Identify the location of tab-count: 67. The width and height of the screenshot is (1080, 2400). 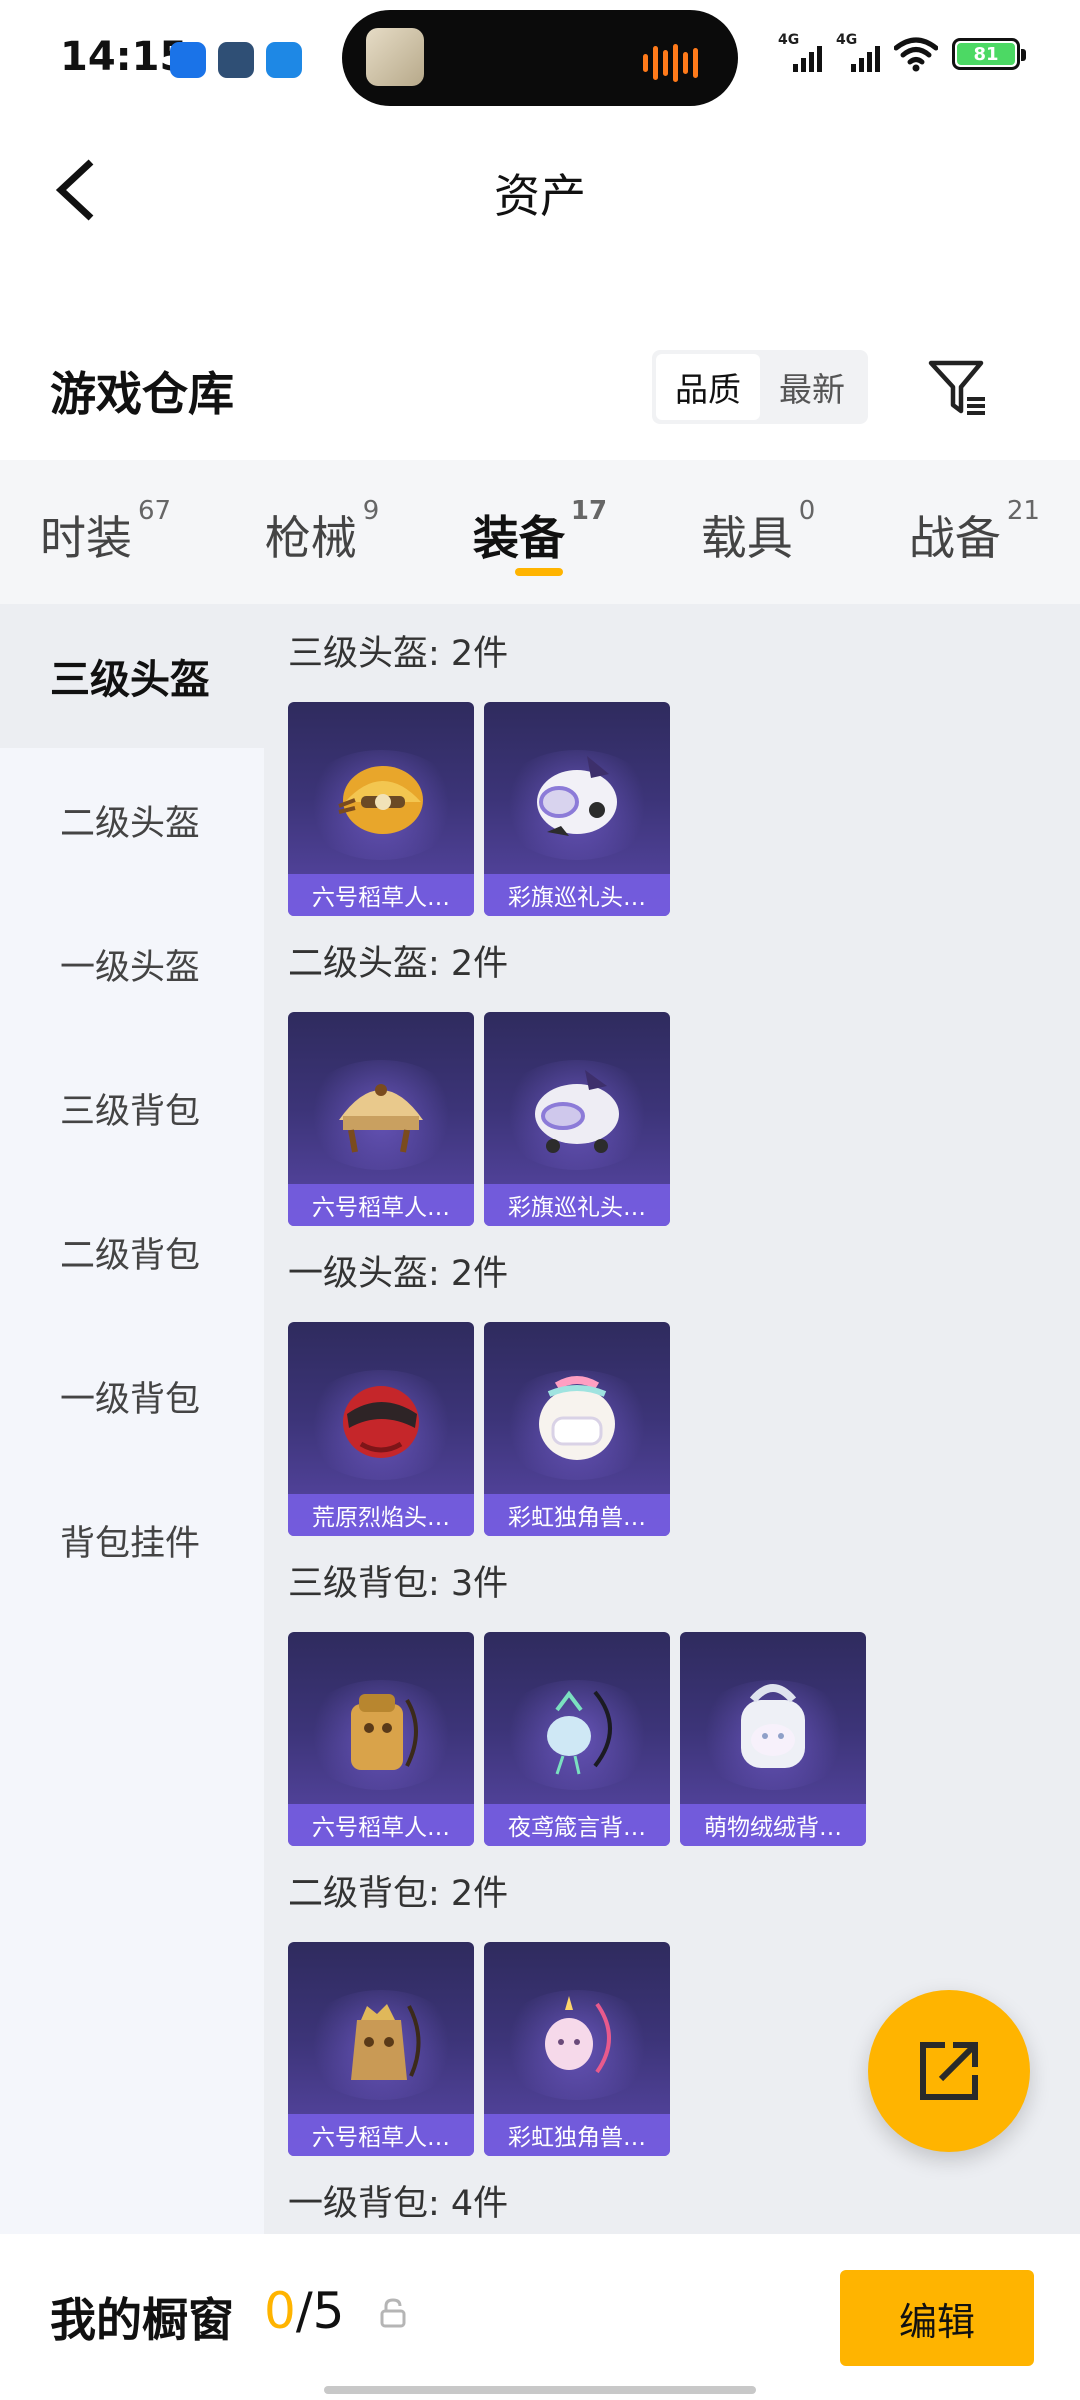
(155, 511).